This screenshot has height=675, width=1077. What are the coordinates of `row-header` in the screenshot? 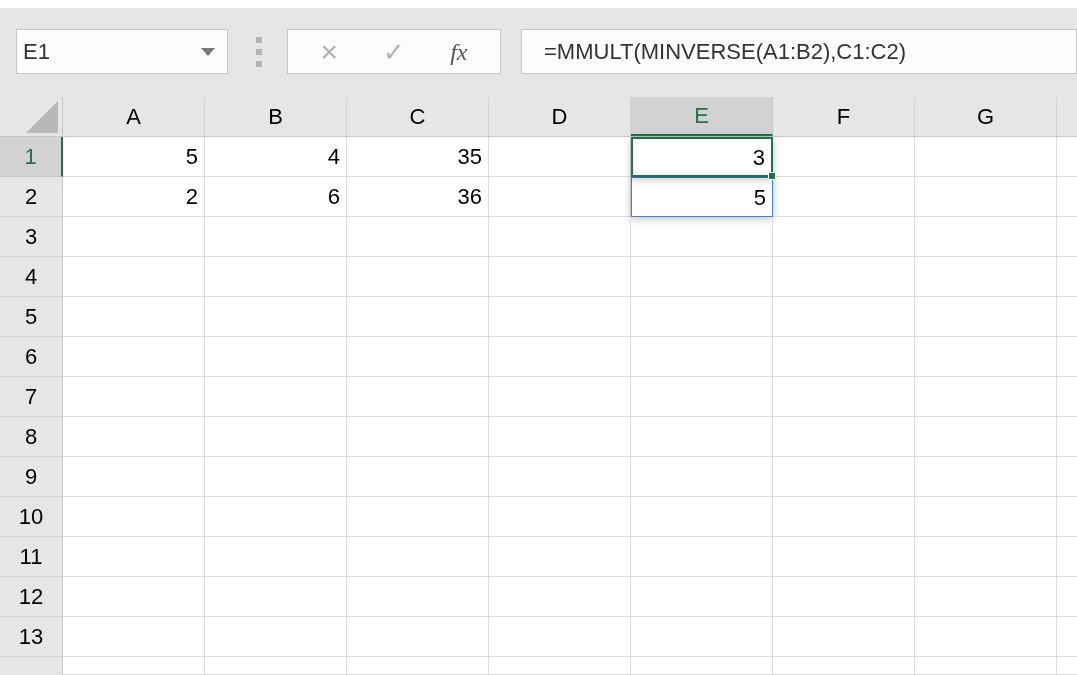 It's located at (31, 666).